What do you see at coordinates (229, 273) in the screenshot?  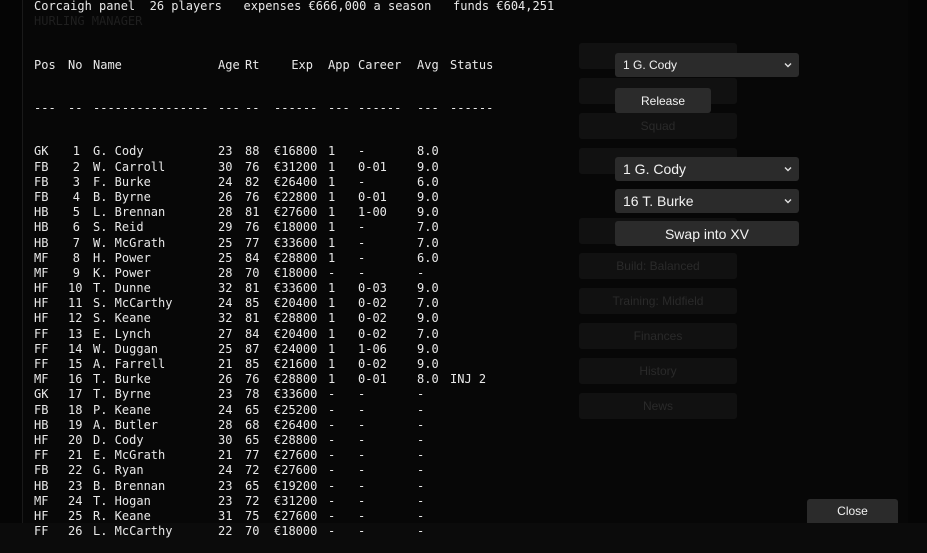 I see `table-row: MF 9 K. Power 28 70 €18000- - -` at bounding box center [229, 273].